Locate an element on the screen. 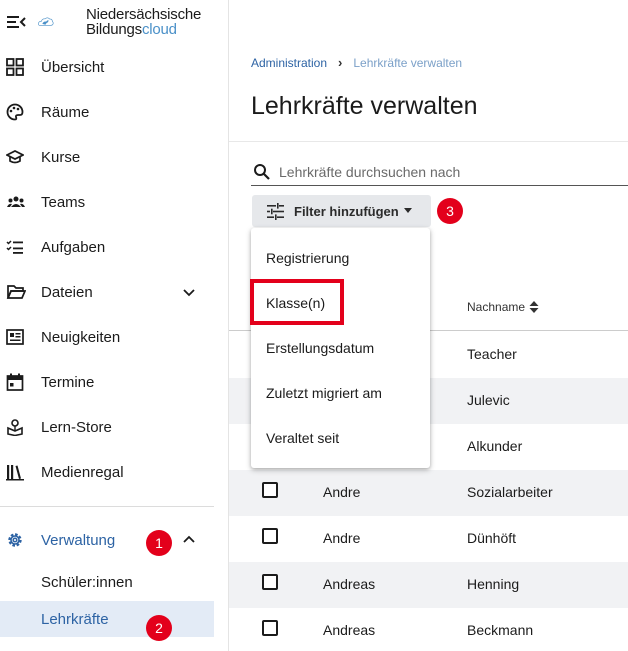 The height and width of the screenshot is (651, 628). sidebar-subitem-label: Lehrkräfte is located at coordinates (75, 619).